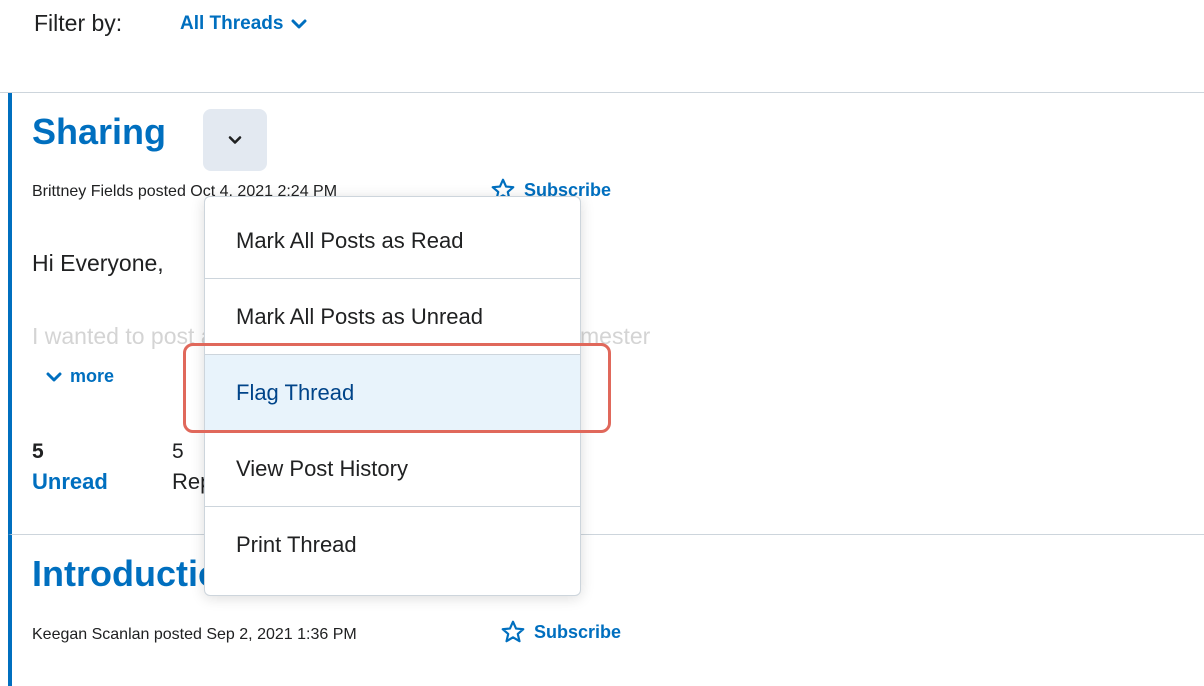  Describe the element at coordinates (99, 132) in the screenshot. I see `thread-title: Sharing` at that location.